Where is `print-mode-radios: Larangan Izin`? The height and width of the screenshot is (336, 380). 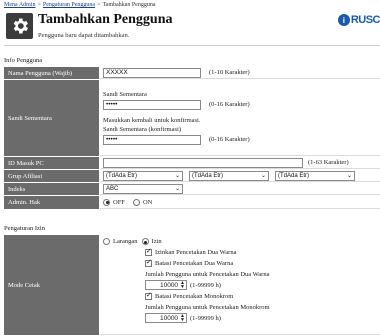 print-mode-radios: Larangan Izin is located at coordinates (136, 241).